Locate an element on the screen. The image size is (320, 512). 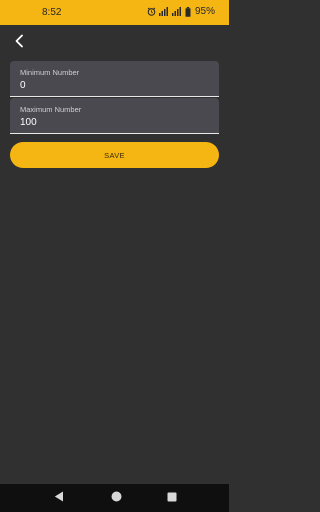
status-bar: 8:52 95% is located at coordinates (114, 12).